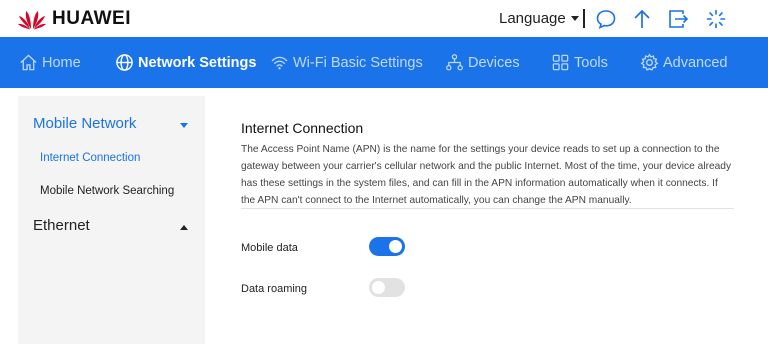 The width and height of the screenshot is (768, 344). Describe the element at coordinates (358, 62) in the screenshot. I see `nav-label: Wi-Fi Basic Settings` at that location.